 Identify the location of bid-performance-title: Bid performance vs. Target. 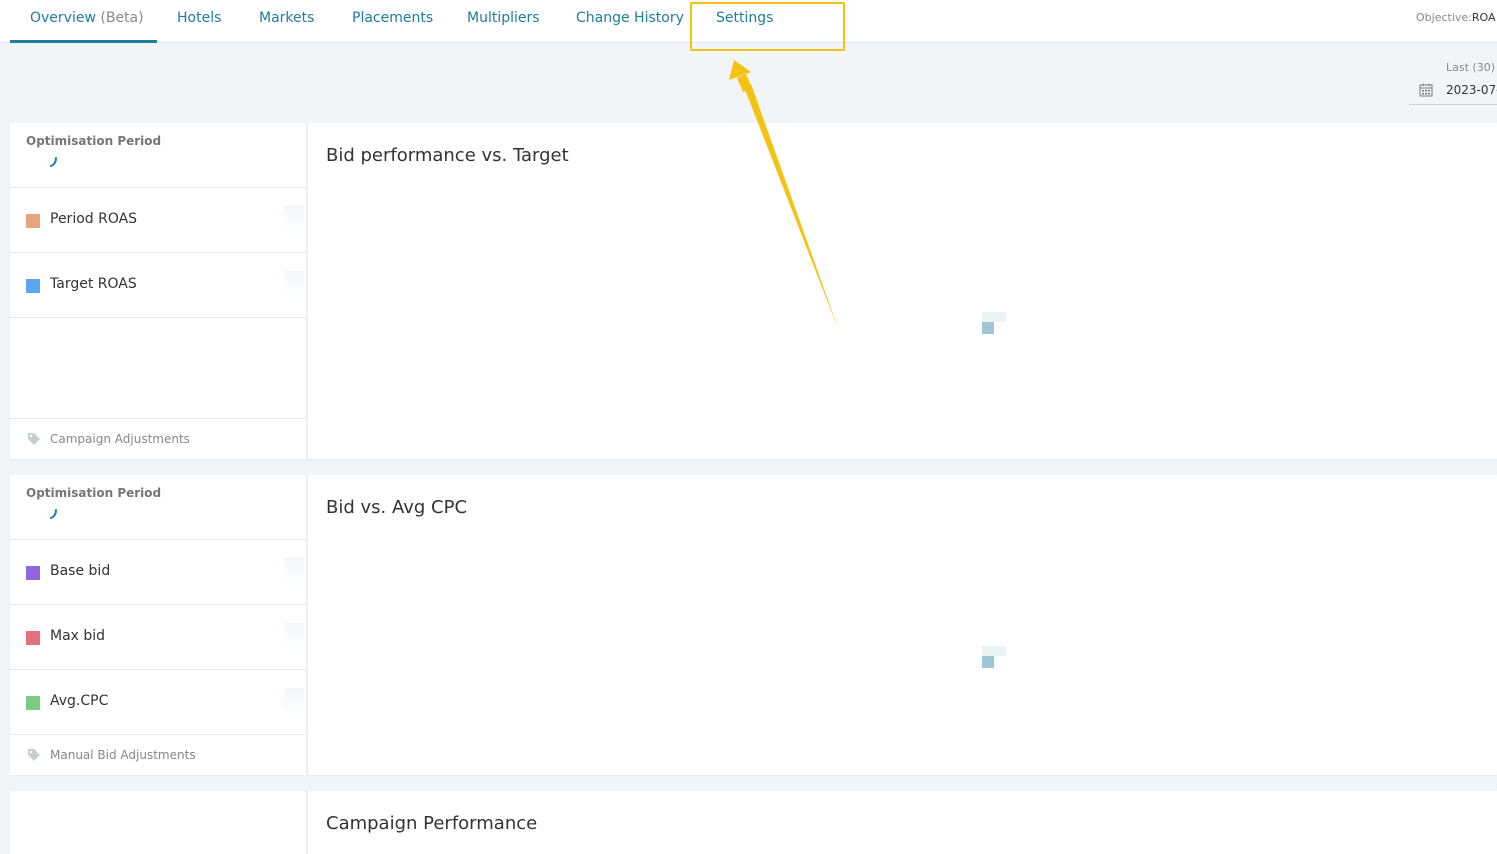
(447, 155).